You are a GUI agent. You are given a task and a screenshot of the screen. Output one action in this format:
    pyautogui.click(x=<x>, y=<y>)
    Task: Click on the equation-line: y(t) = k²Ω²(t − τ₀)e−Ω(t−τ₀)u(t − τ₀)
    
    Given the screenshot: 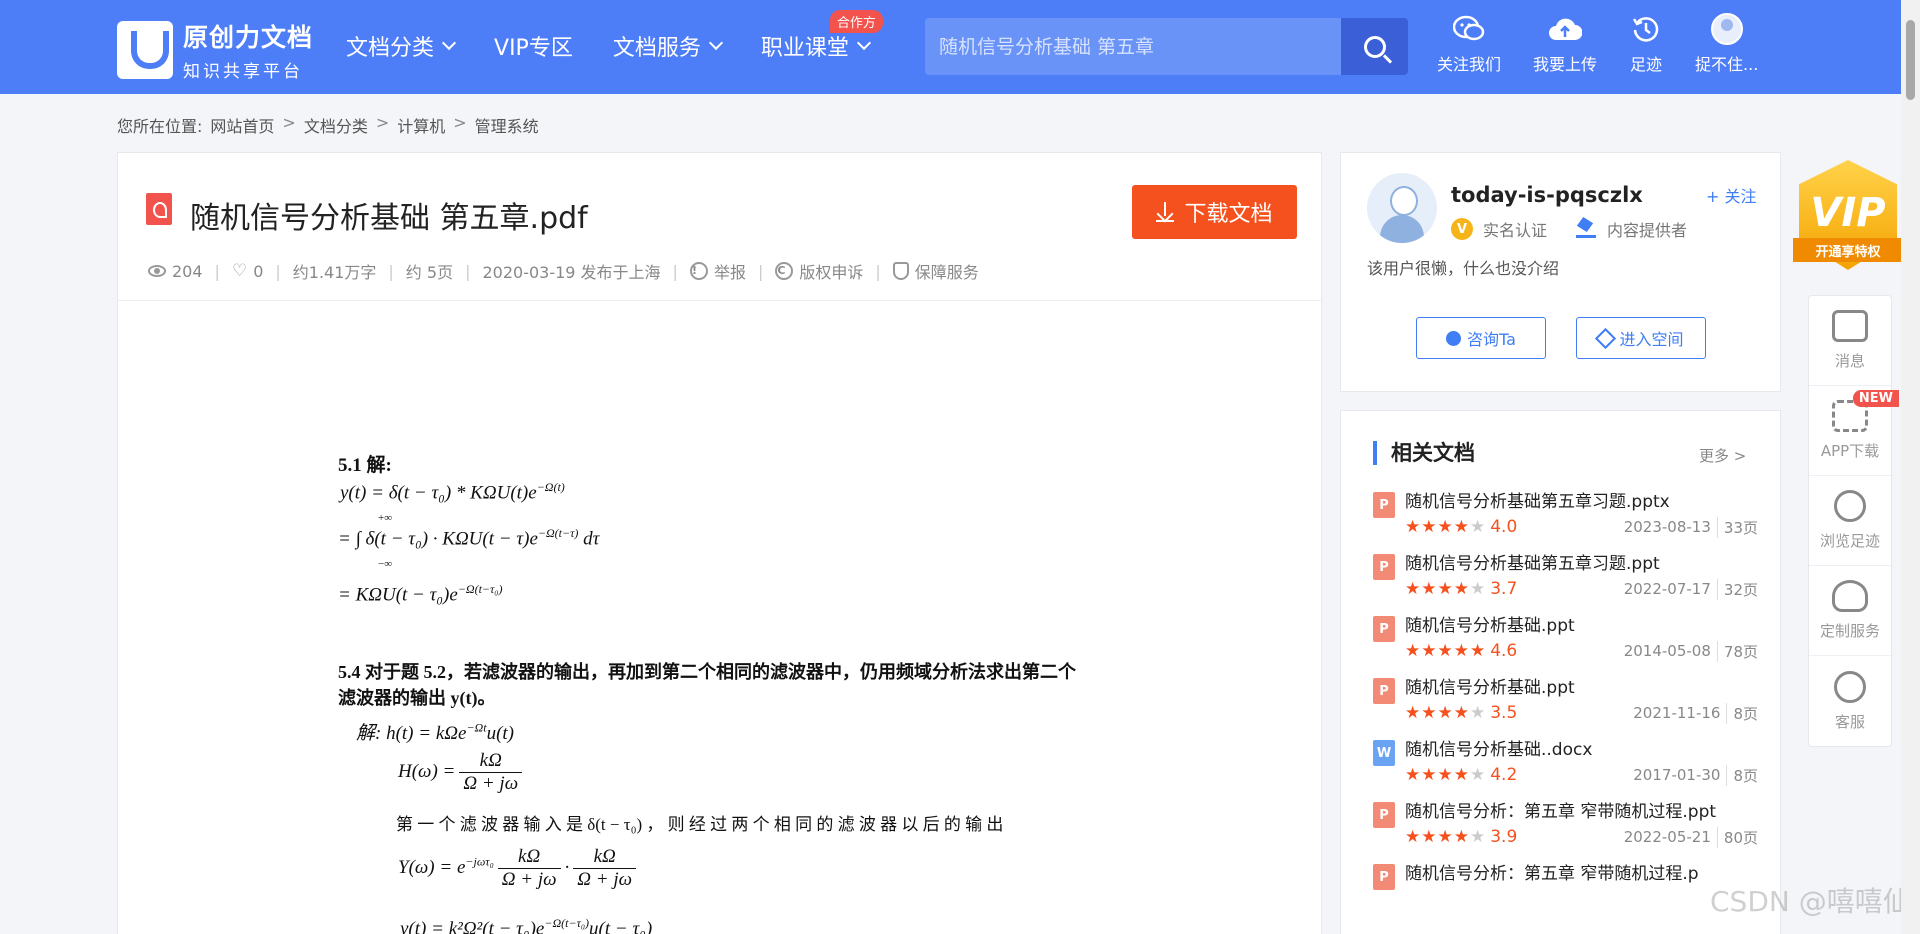 What is the action you would take?
    pyautogui.click(x=526, y=925)
    